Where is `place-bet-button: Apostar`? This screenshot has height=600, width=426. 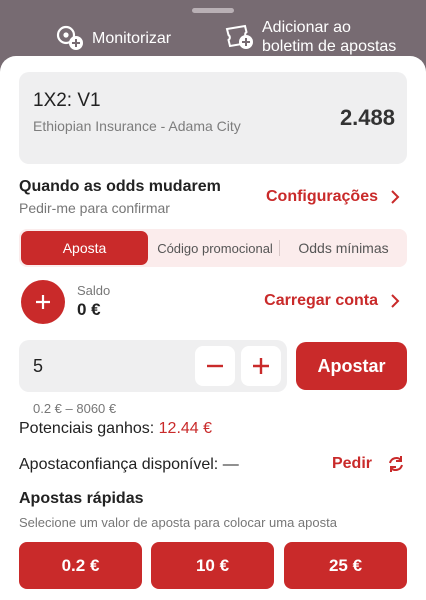 place-bet-button: Apostar is located at coordinates (351, 366).